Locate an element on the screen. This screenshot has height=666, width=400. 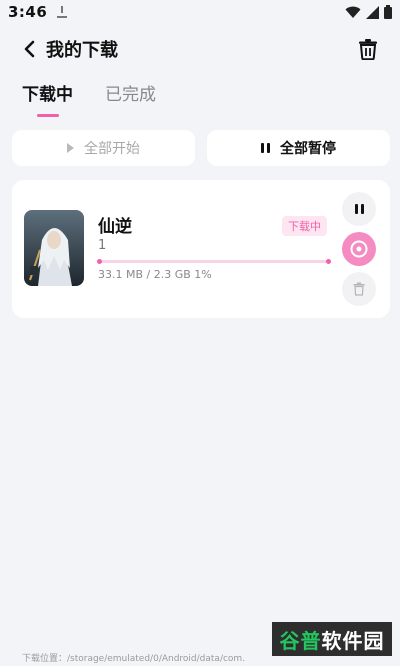
tab-completed: 已完成 is located at coordinates (130, 98).